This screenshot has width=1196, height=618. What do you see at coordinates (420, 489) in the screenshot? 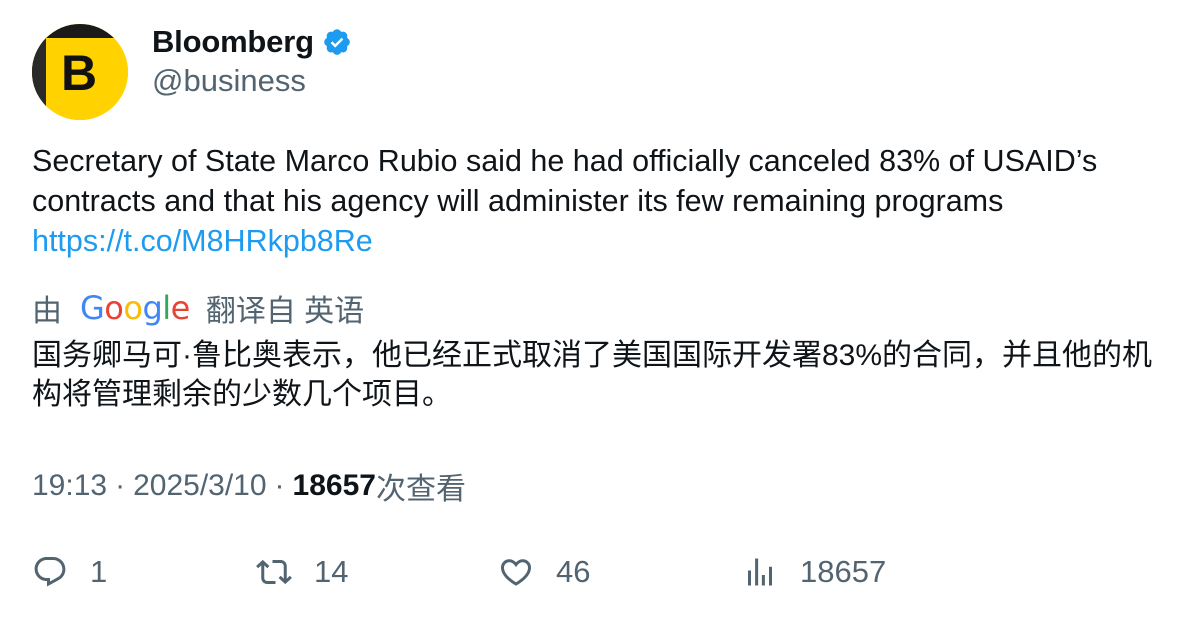
I see `views-label: 次查看` at bounding box center [420, 489].